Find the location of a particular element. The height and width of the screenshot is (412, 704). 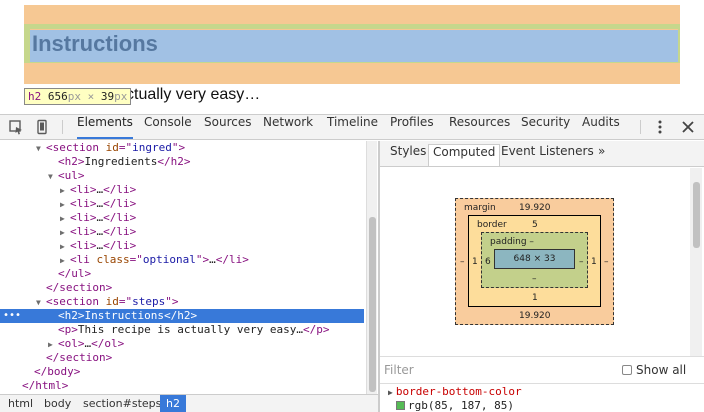

tab-network: Network is located at coordinates (288, 127).